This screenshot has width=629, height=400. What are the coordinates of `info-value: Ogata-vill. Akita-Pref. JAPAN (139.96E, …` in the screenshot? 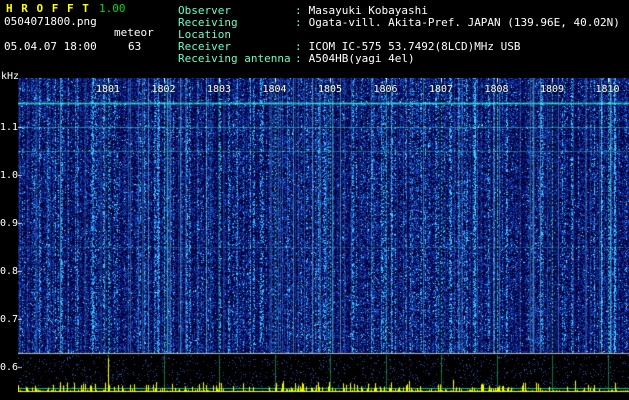 It's located at (464, 22).